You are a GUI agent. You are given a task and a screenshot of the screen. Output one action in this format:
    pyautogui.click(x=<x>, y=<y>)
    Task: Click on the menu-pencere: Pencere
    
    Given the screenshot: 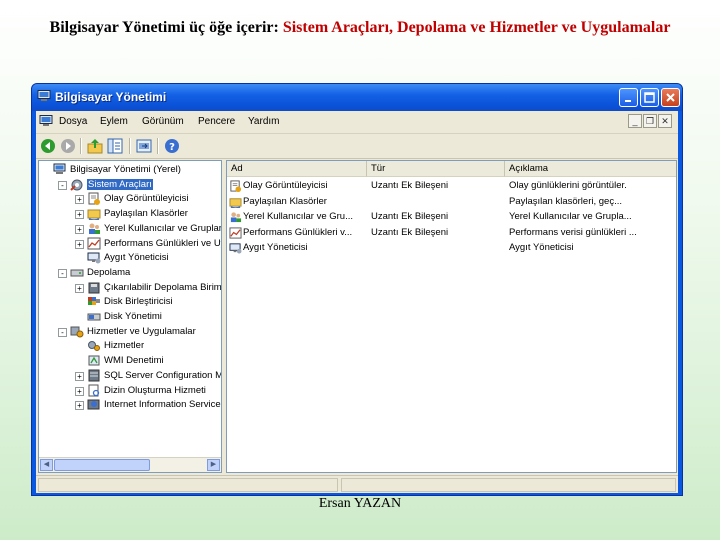 What is the action you would take?
    pyautogui.click(x=216, y=121)
    